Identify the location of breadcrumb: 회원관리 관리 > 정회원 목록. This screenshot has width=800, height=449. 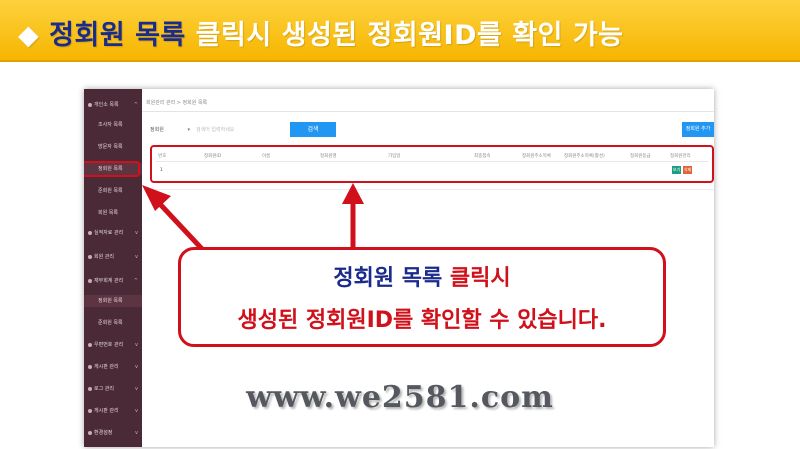
(177, 103).